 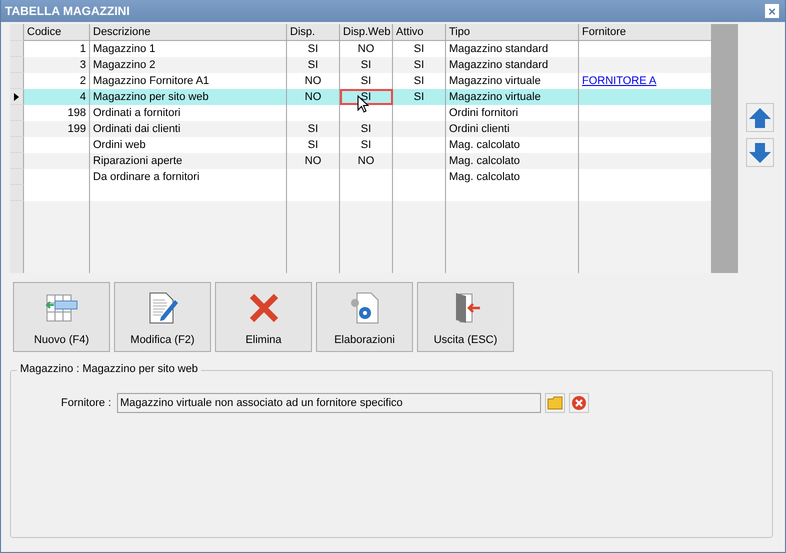 I want to click on clear-button, so click(x=579, y=403).